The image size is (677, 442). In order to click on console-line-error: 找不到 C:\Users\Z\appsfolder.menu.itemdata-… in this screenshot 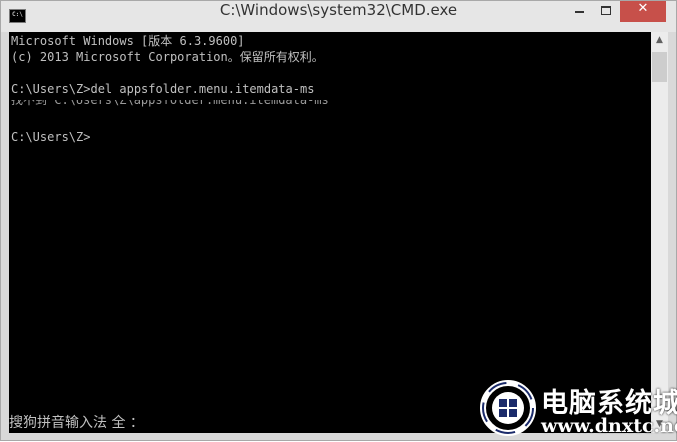, I will do `click(170, 103)`.